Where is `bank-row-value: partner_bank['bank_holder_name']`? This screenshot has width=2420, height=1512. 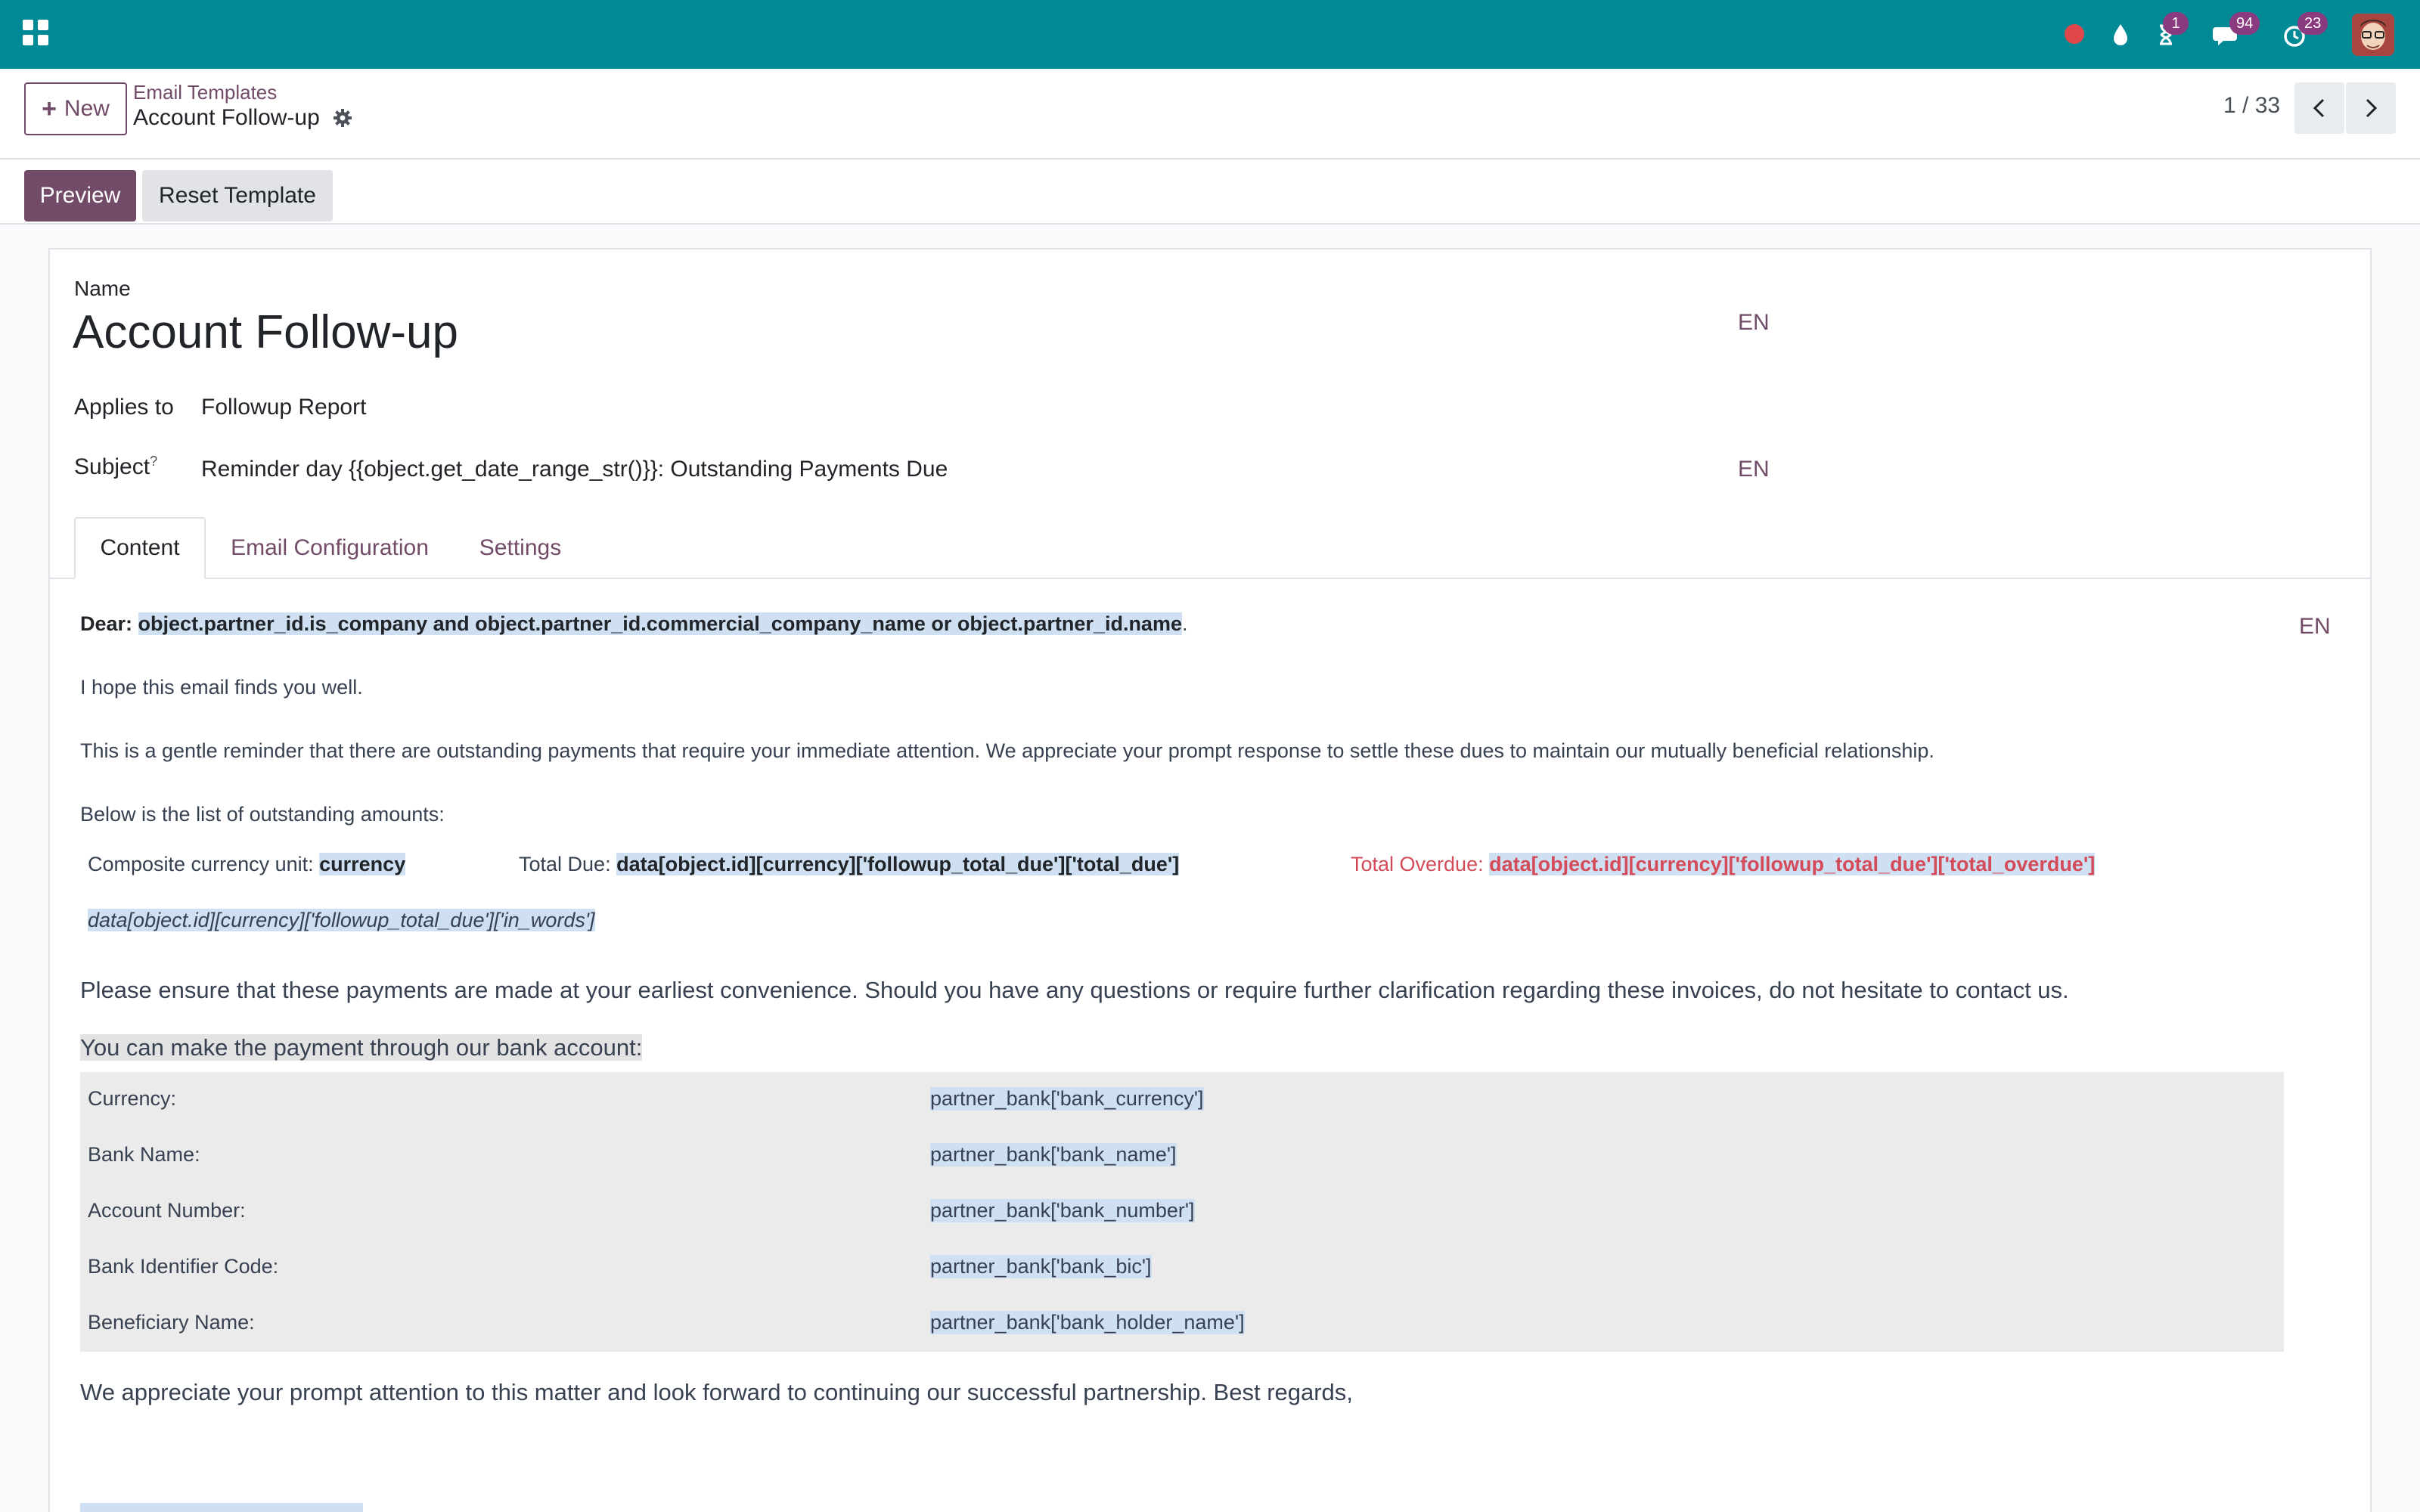
bank-row-value: partner_bank['bank_holder_name'] is located at coordinates (1087, 1322).